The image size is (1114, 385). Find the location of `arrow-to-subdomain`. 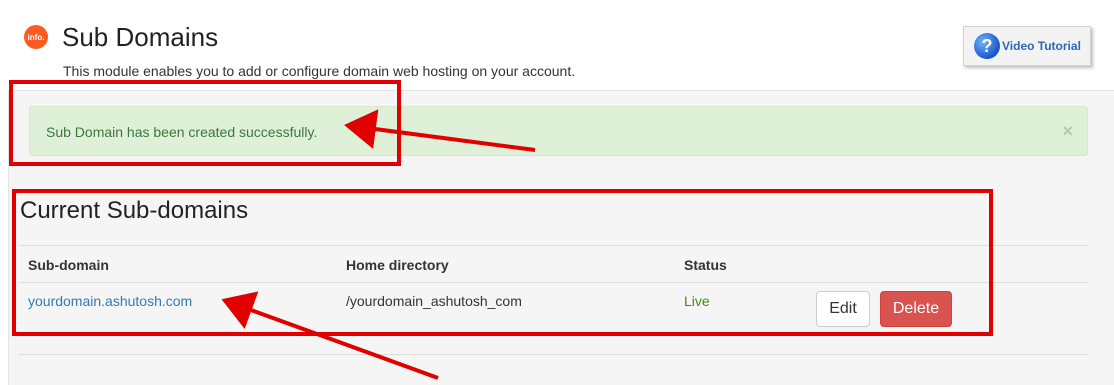

arrow-to-subdomain is located at coordinates (330, 335).